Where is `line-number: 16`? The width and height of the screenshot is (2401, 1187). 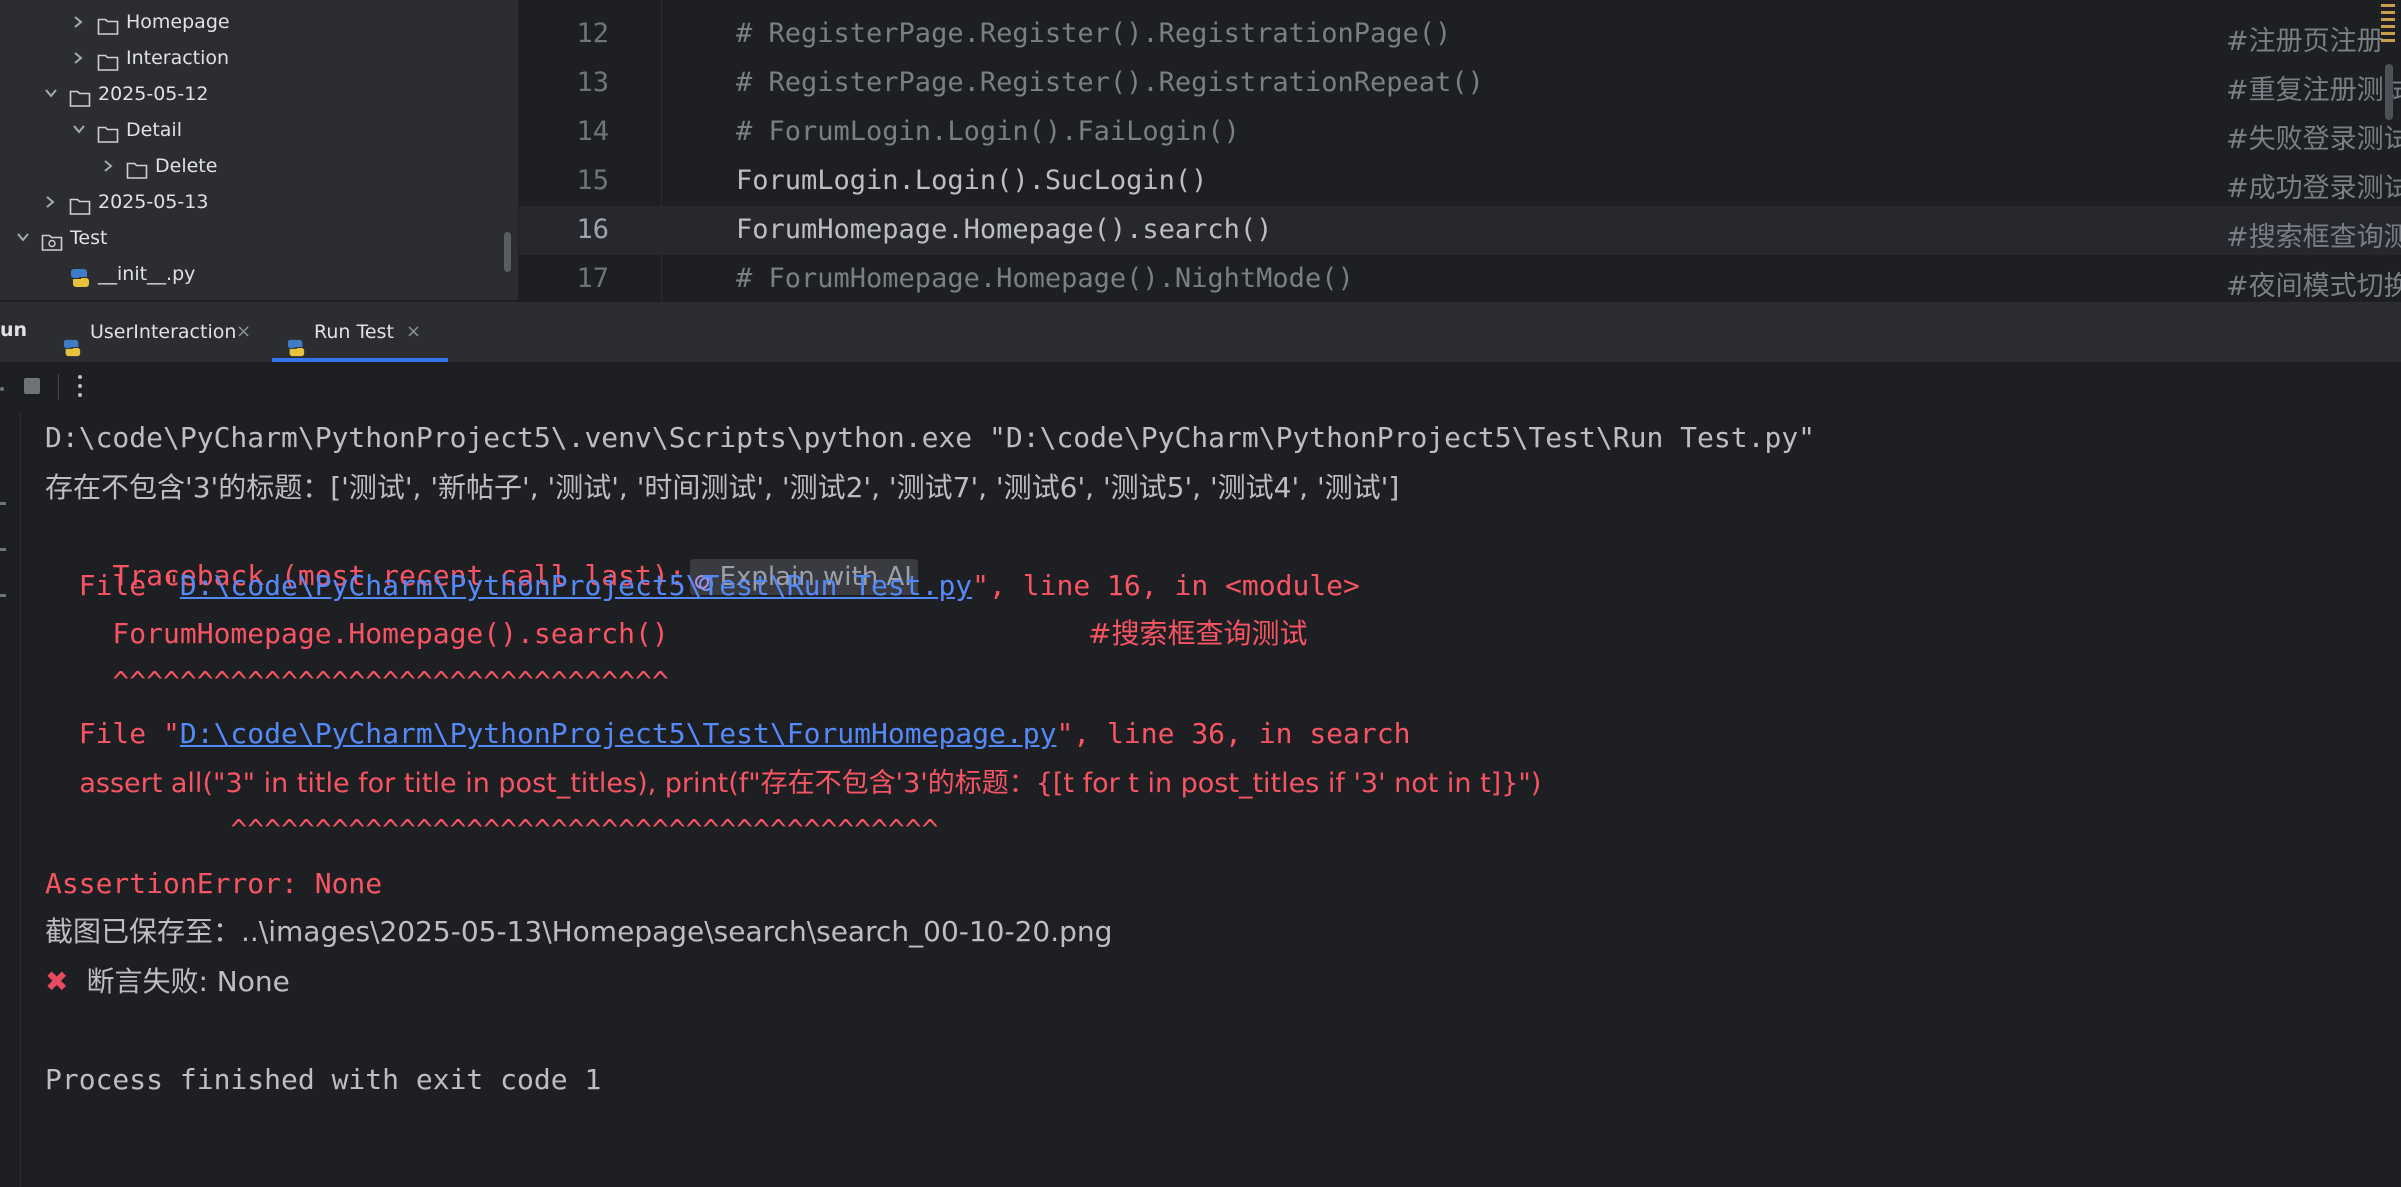
line-number: 16 is located at coordinates (592, 229).